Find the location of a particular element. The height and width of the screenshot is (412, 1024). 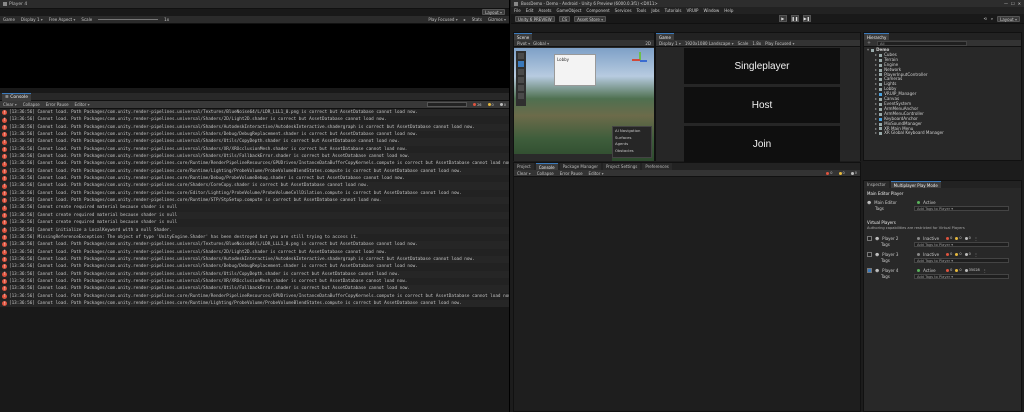

menu-item-gameobject: GameObject is located at coordinates (568, 10).